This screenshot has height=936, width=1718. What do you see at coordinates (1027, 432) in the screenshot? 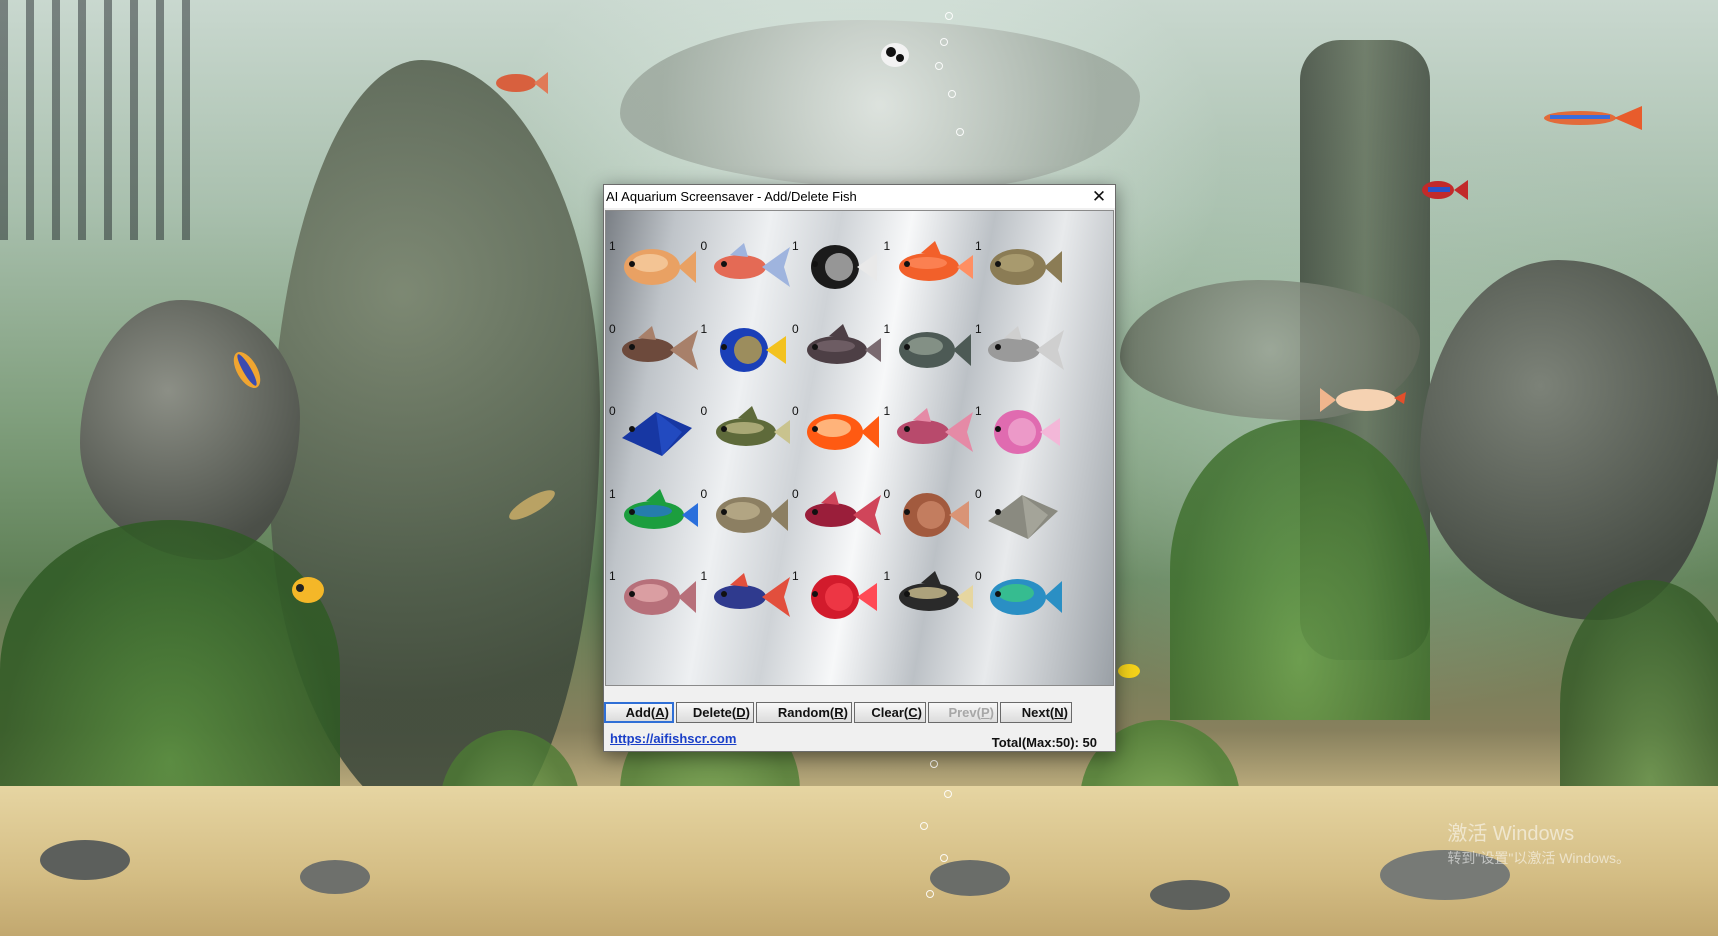
I see `pink-betta-icon` at bounding box center [1027, 432].